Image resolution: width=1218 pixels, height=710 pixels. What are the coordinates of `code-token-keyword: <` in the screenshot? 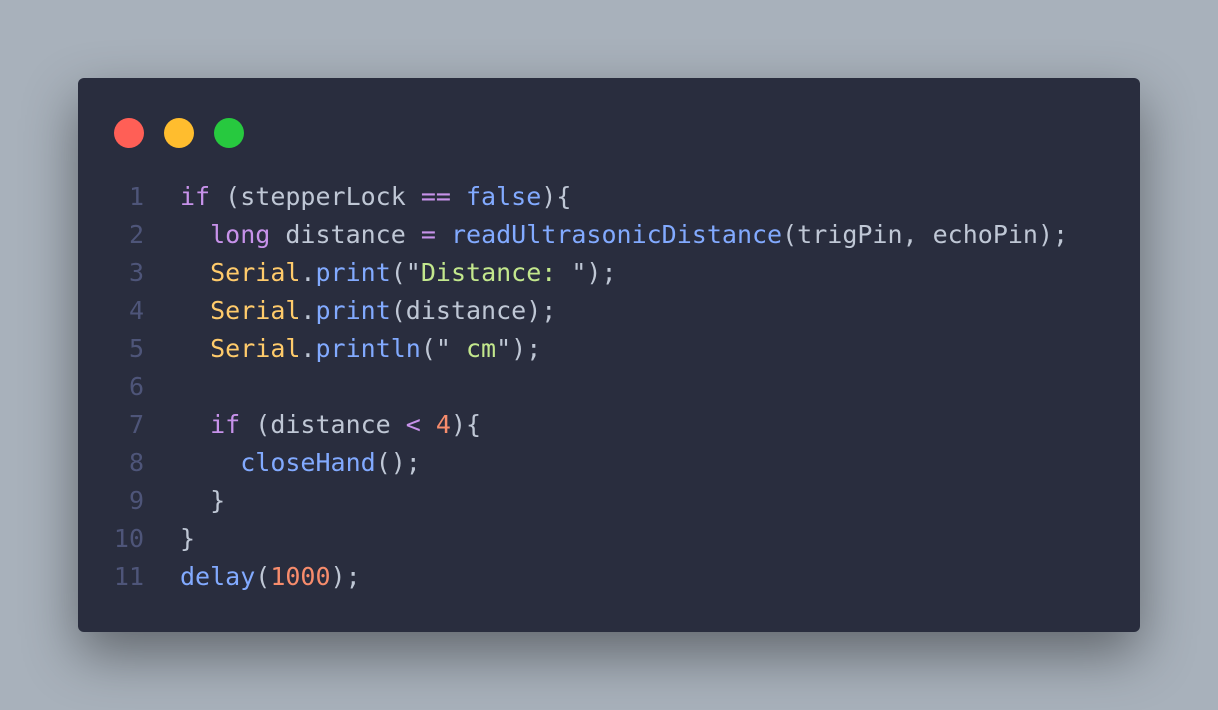 It's located at (413, 424).